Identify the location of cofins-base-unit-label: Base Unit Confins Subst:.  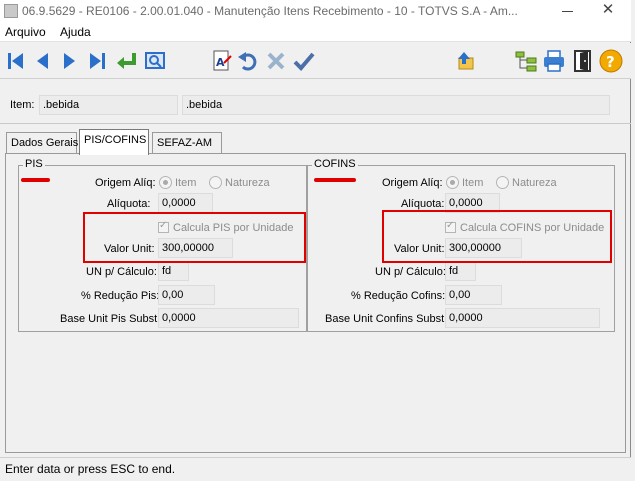
(386, 319).